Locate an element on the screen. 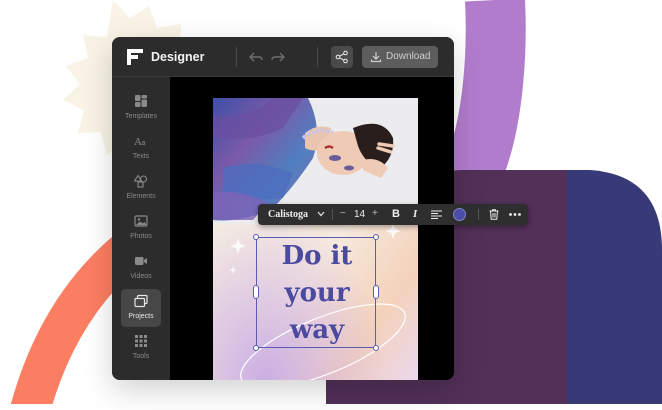  designer-logo-icon is located at coordinates (135, 57).